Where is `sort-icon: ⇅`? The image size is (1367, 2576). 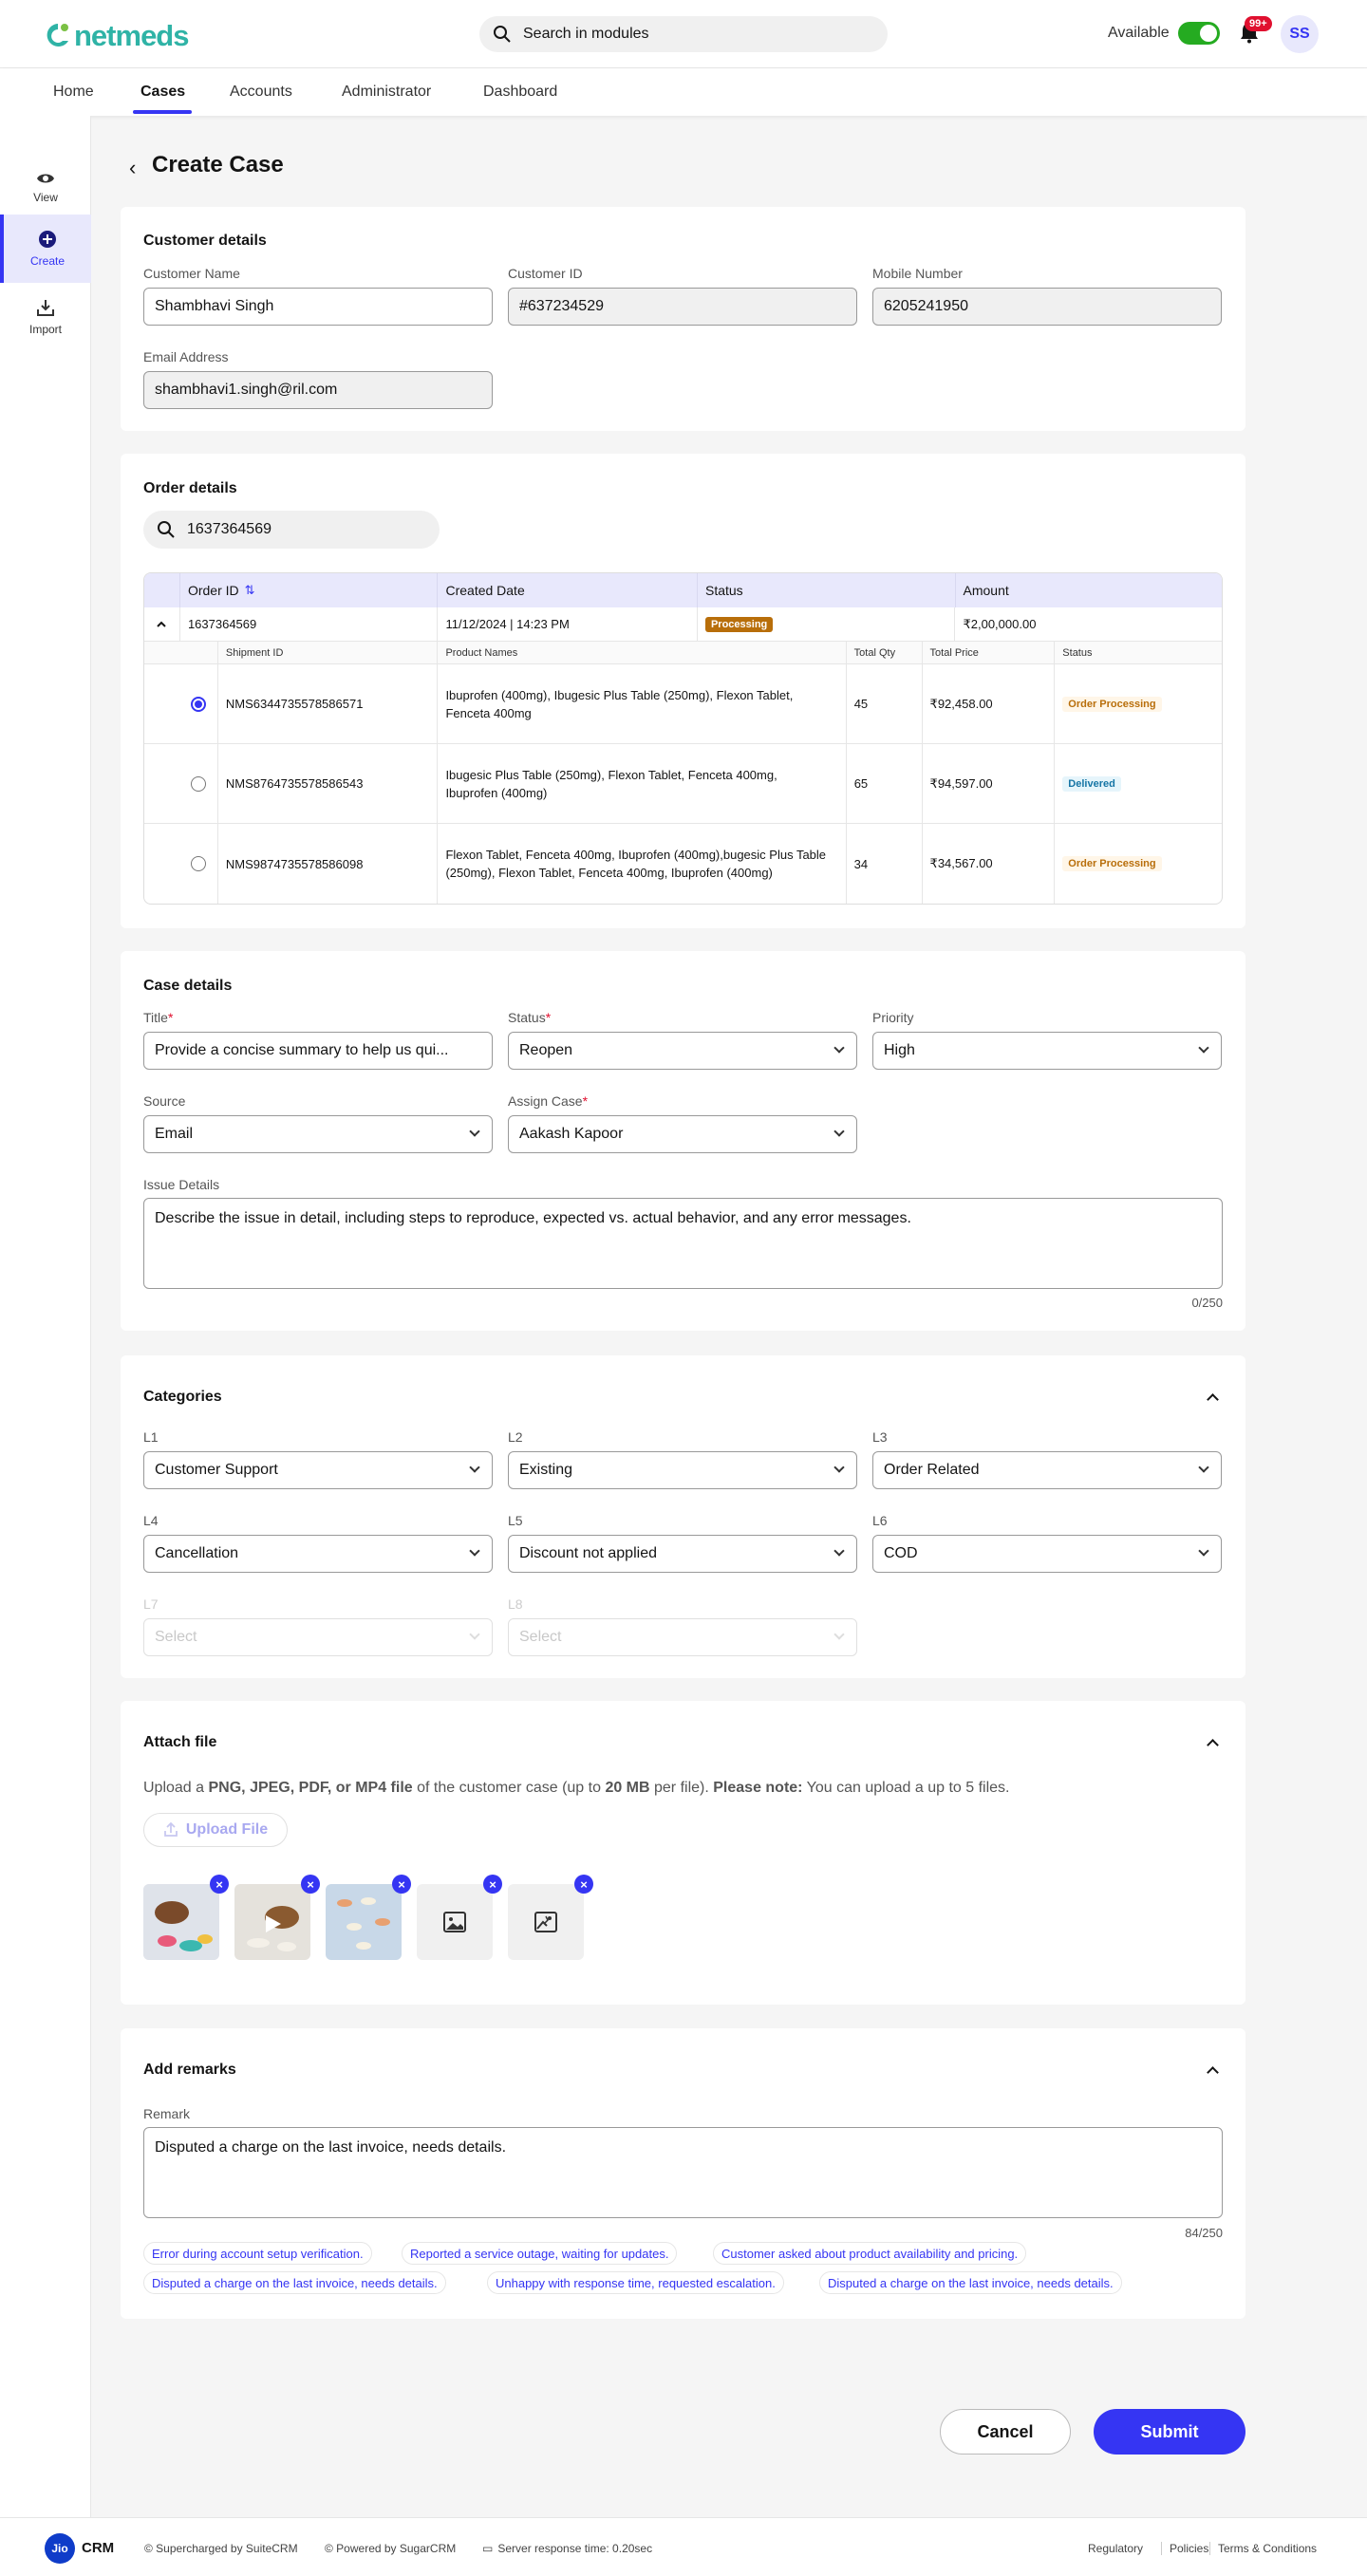
sort-icon: ⇅ is located at coordinates (250, 590).